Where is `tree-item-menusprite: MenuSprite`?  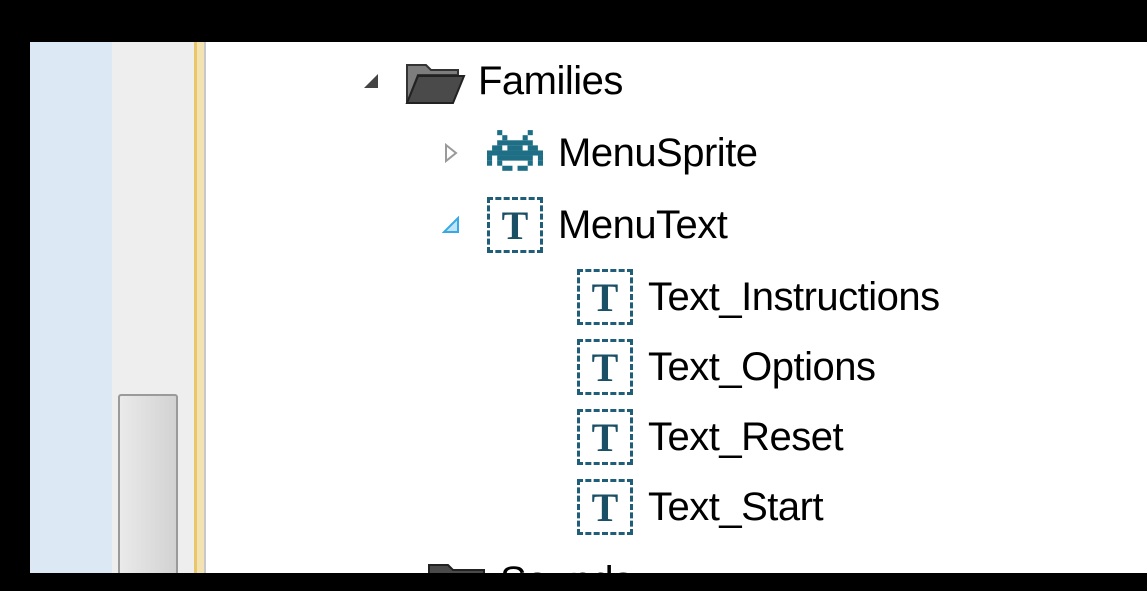
tree-item-menusprite: MenuSprite is located at coordinates (599, 153).